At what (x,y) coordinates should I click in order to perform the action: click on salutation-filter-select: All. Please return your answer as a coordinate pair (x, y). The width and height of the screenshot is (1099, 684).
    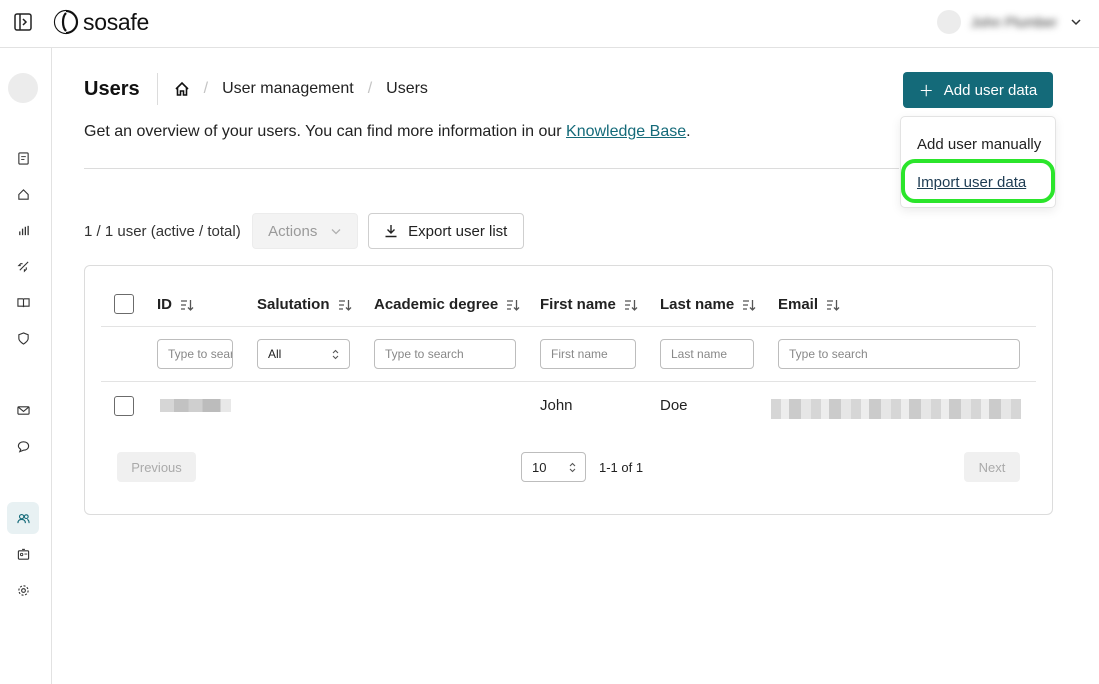
    Looking at the image, I should click on (303, 354).